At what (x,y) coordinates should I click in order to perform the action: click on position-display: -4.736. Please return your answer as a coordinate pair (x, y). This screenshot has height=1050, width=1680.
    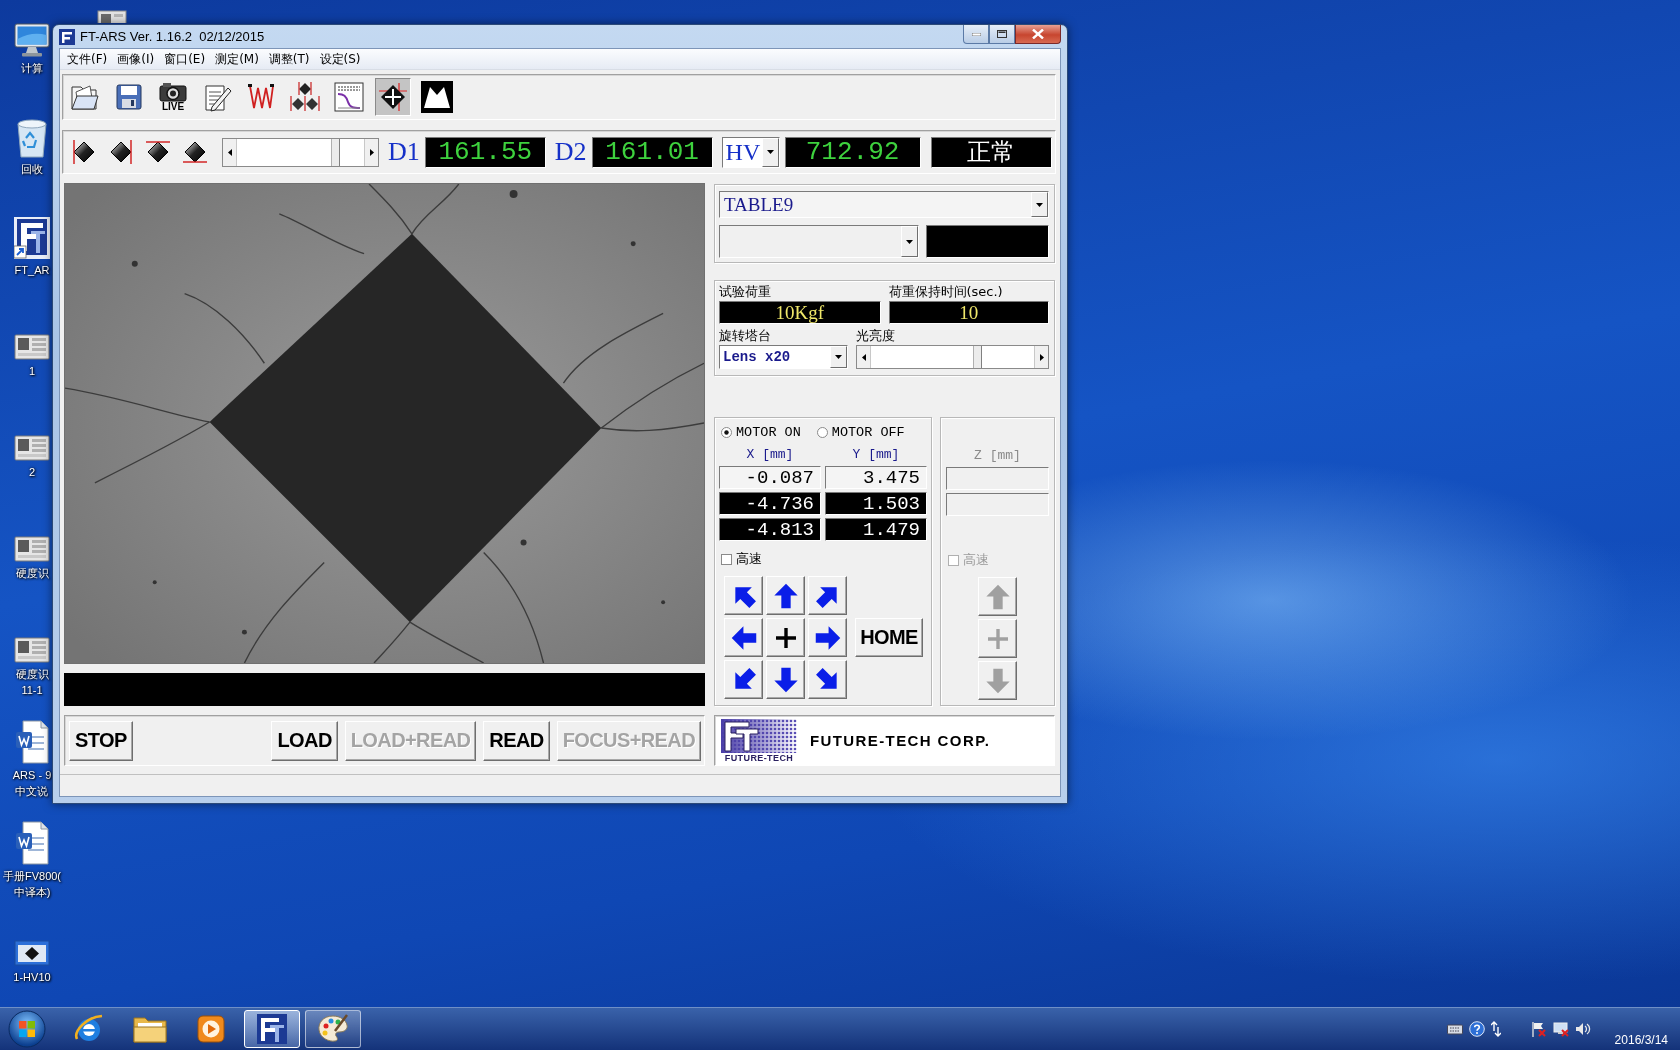
    Looking at the image, I should click on (770, 503).